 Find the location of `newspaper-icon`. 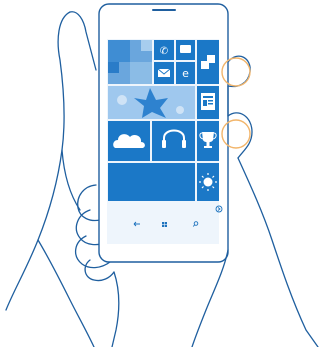

newspaper-icon is located at coordinates (208, 101).